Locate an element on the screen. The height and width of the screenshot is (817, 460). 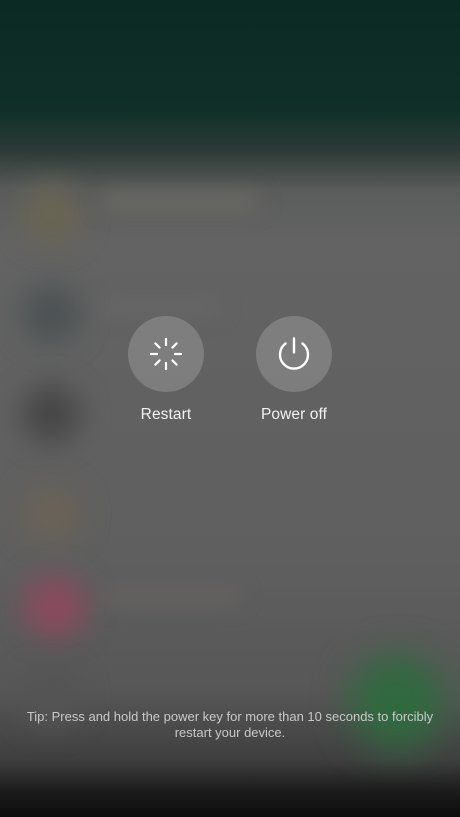
power-off-button is located at coordinates (294, 354).